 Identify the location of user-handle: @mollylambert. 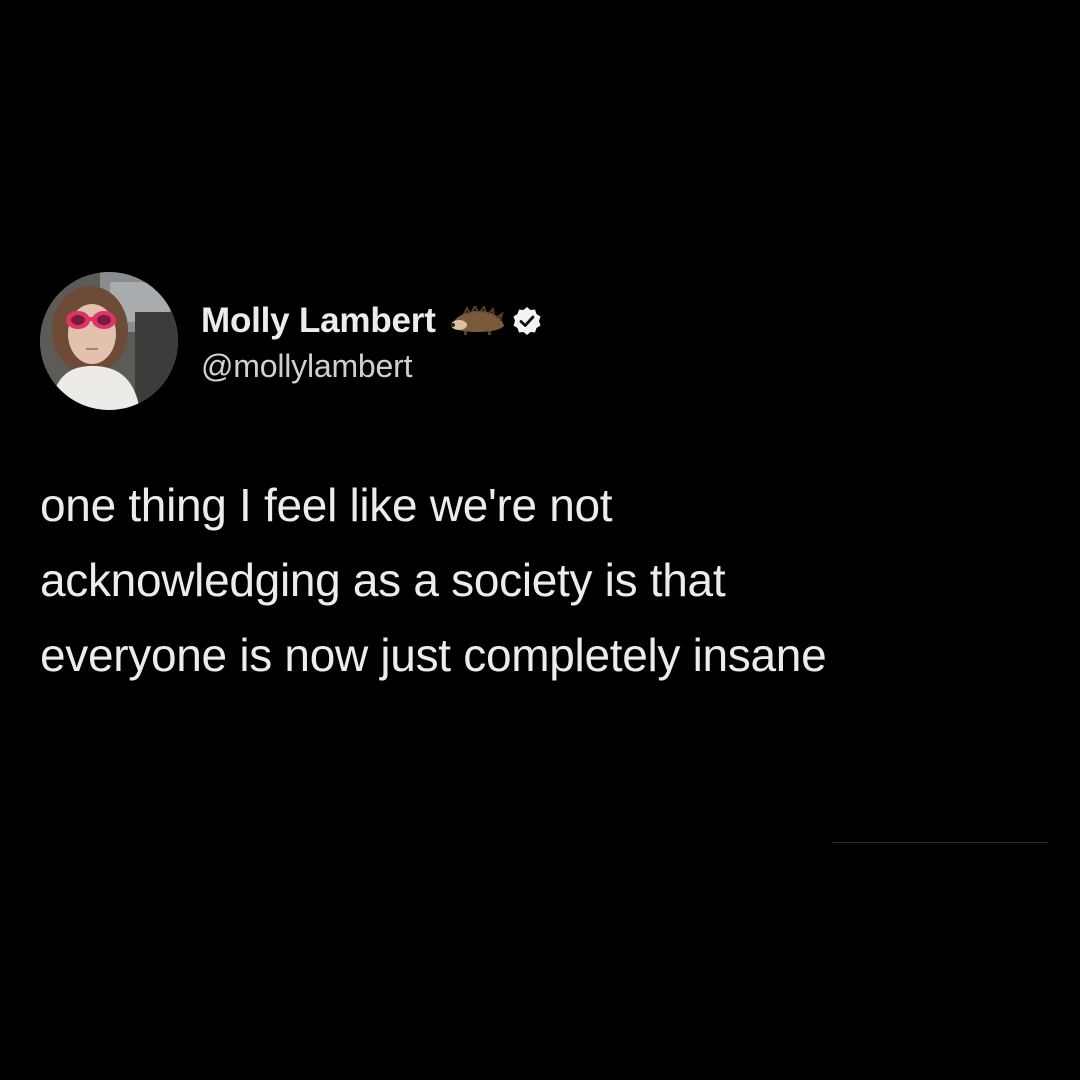
(371, 366).